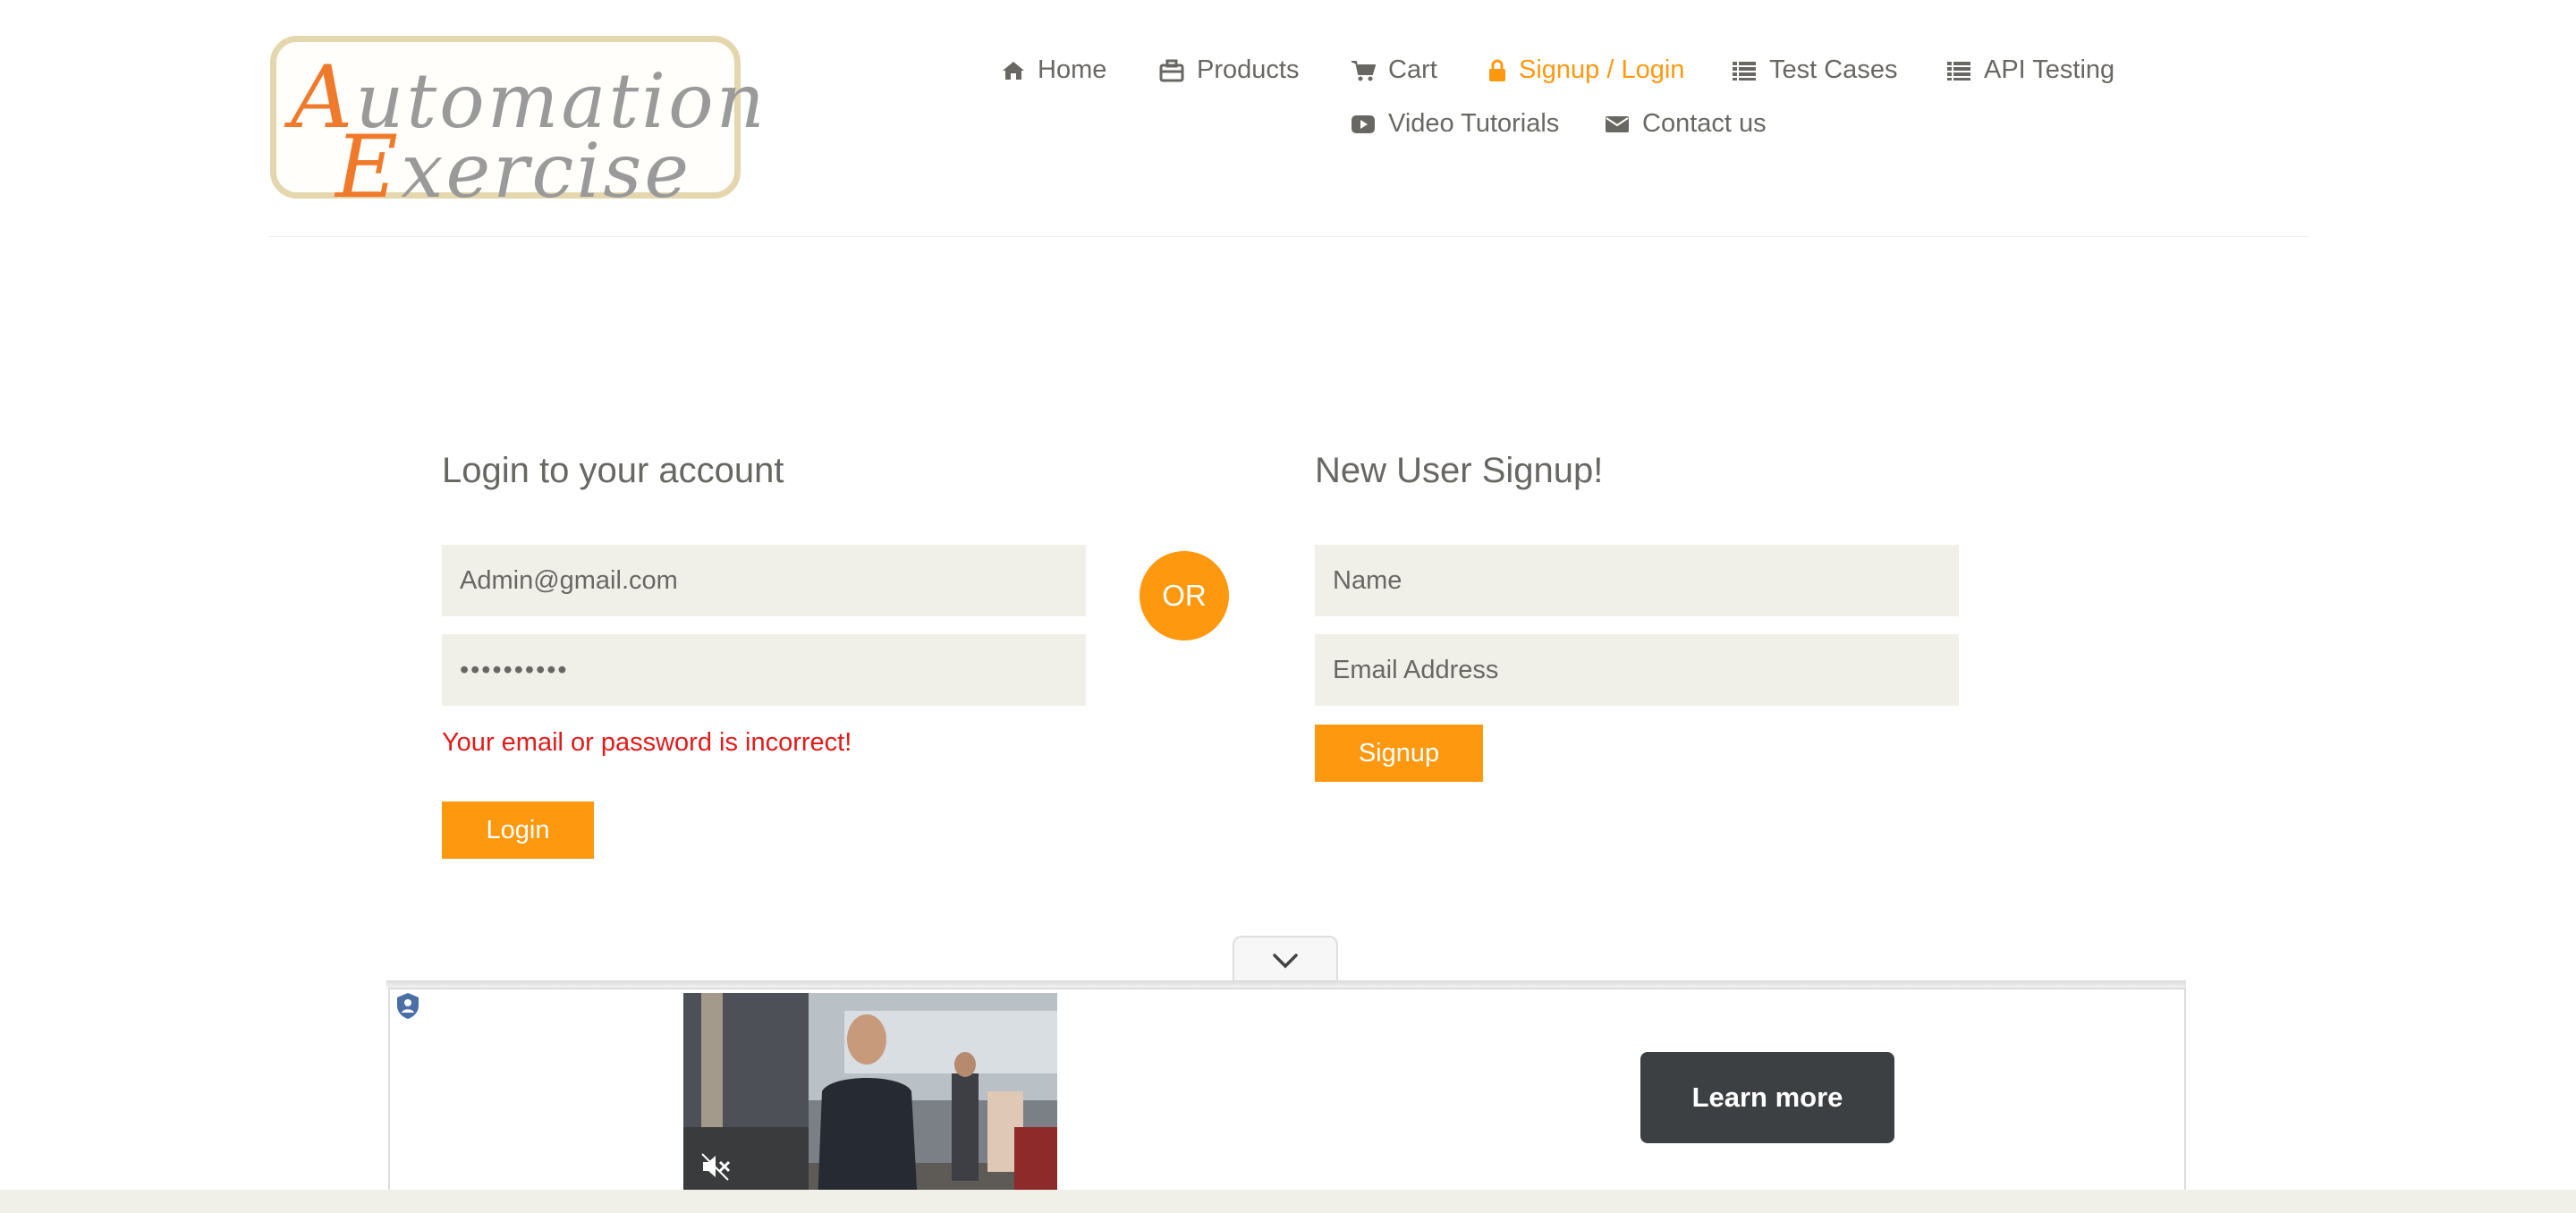 This screenshot has width=2576, height=1213. Describe the element at coordinates (764, 580) in the screenshot. I see `login-email-input` at that location.